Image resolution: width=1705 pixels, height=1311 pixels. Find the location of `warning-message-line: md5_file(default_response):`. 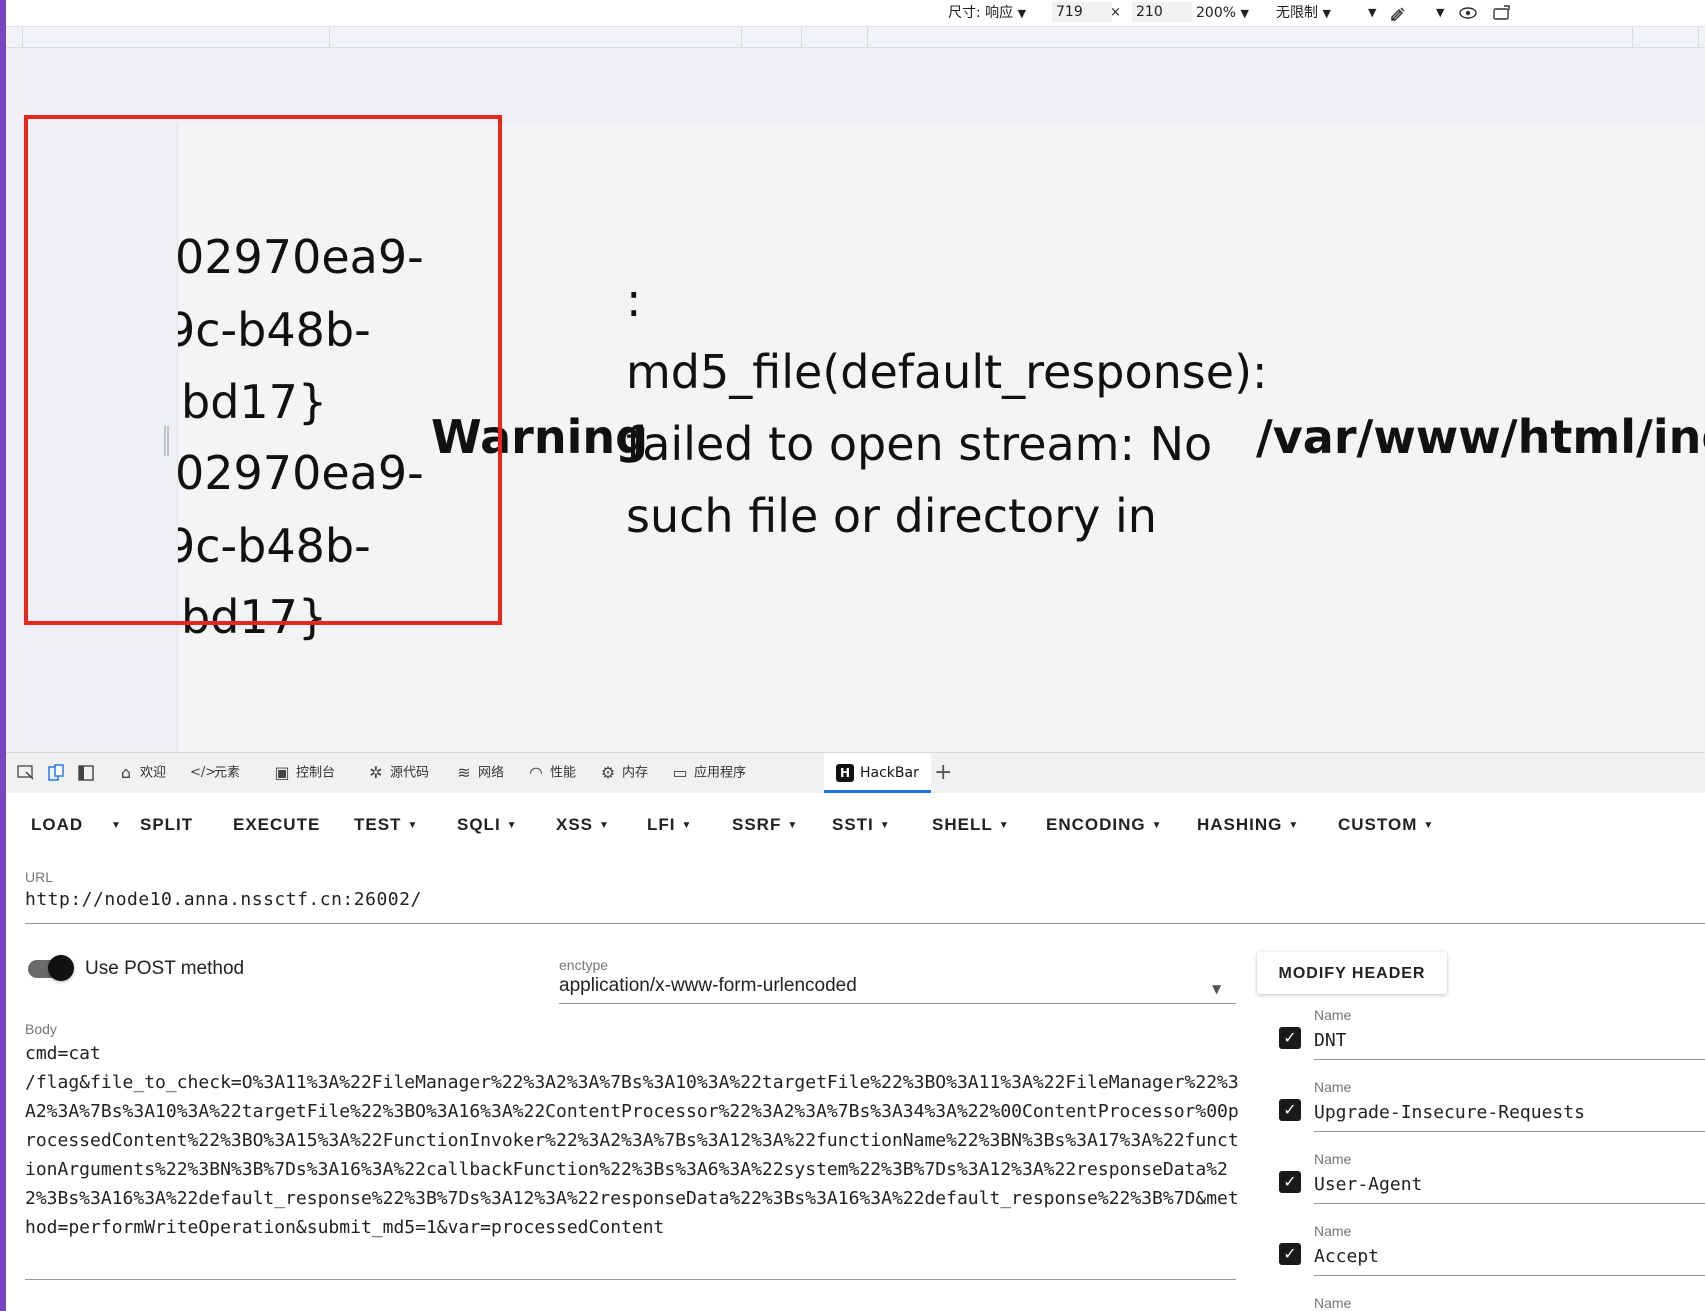

warning-message-line: md5_file(default_response): is located at coordinates (947, 372).